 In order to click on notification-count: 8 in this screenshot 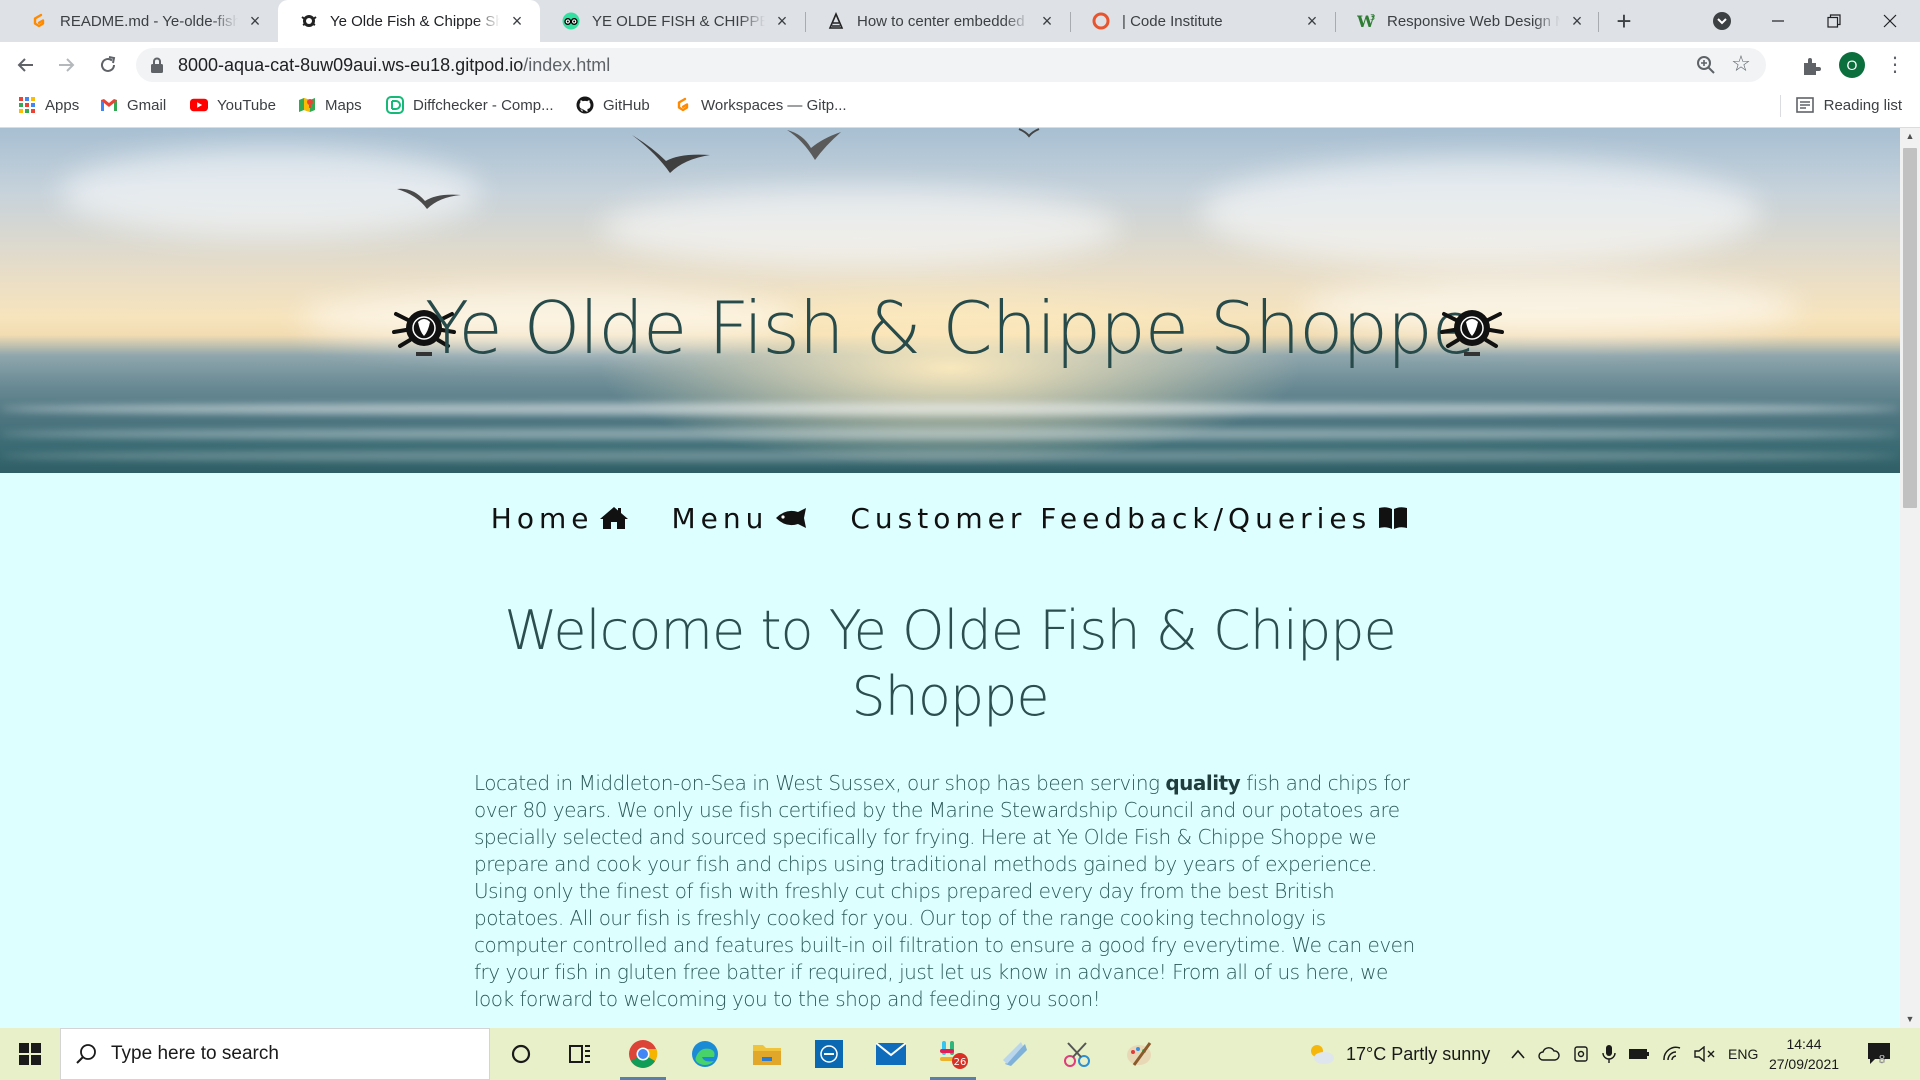, I will do `click(1882, 1059)`.